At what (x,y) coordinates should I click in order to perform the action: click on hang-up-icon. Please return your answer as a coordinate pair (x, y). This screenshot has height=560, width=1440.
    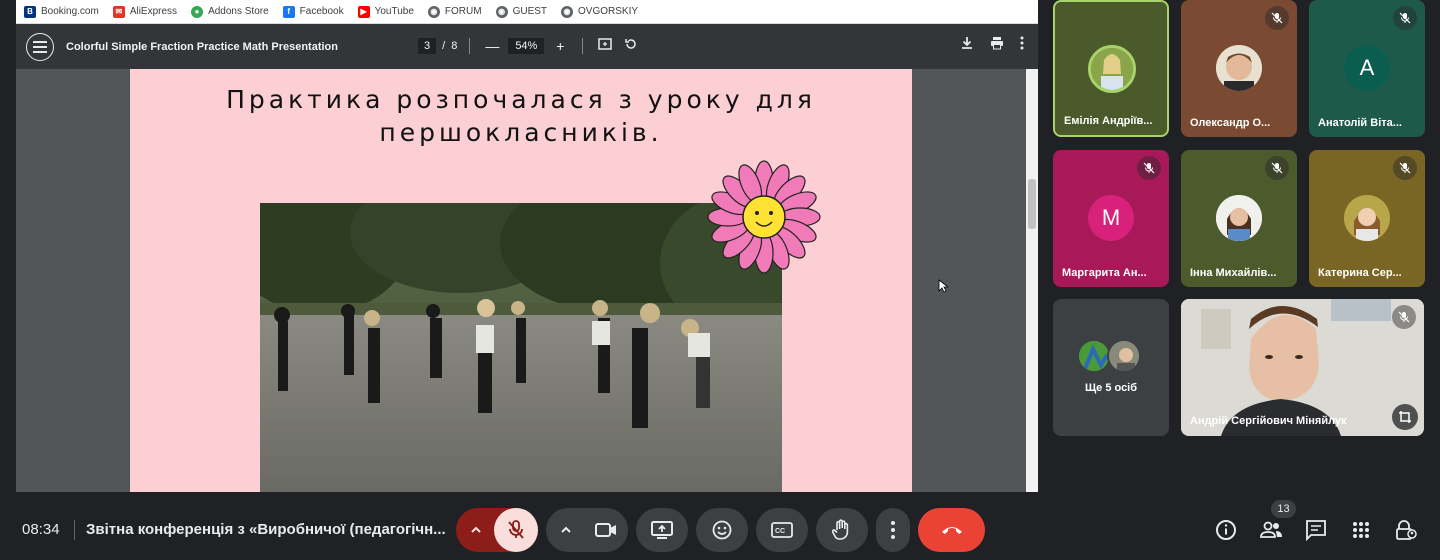
    Looking at the image, I should click on (951, 530).